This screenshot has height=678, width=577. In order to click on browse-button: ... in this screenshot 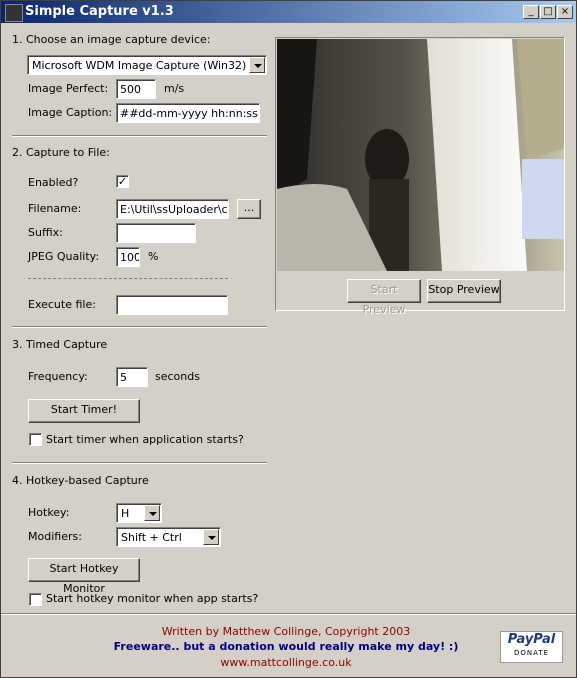, I will do `click(249, 209)`.